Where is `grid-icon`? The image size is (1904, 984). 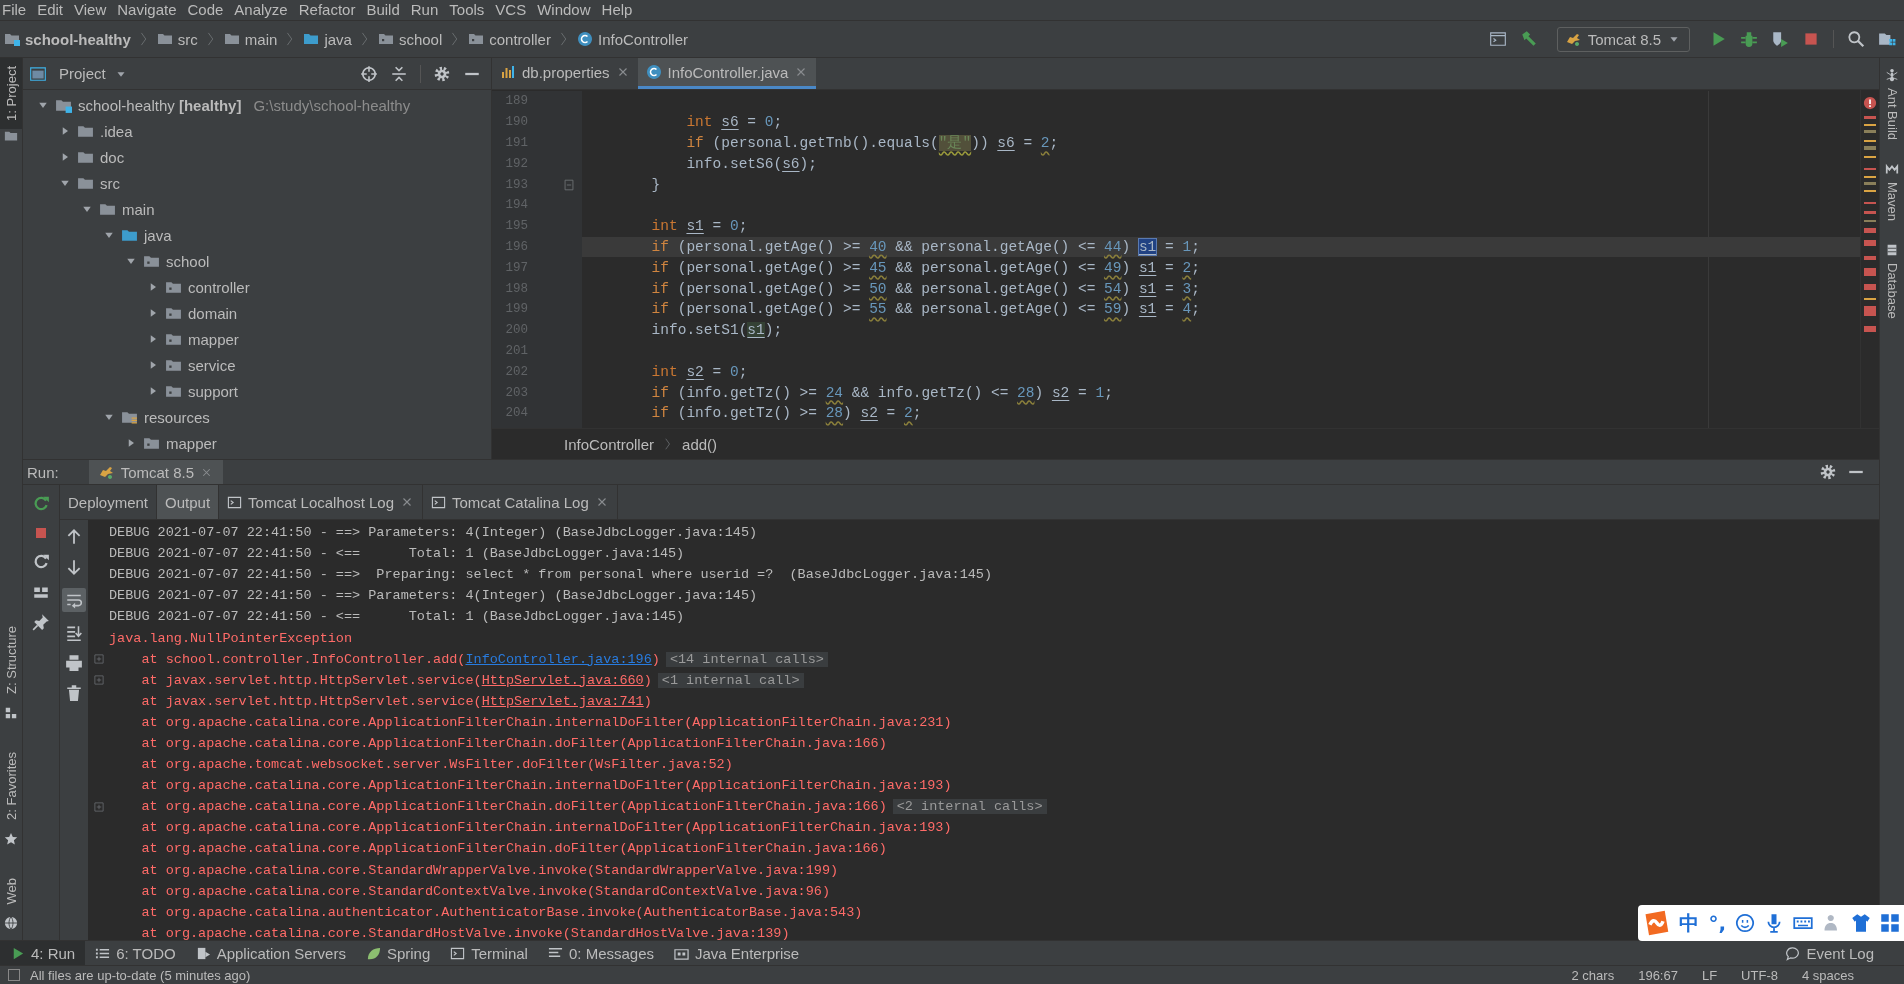
grid-icon is located at coordinates (1890, 923).